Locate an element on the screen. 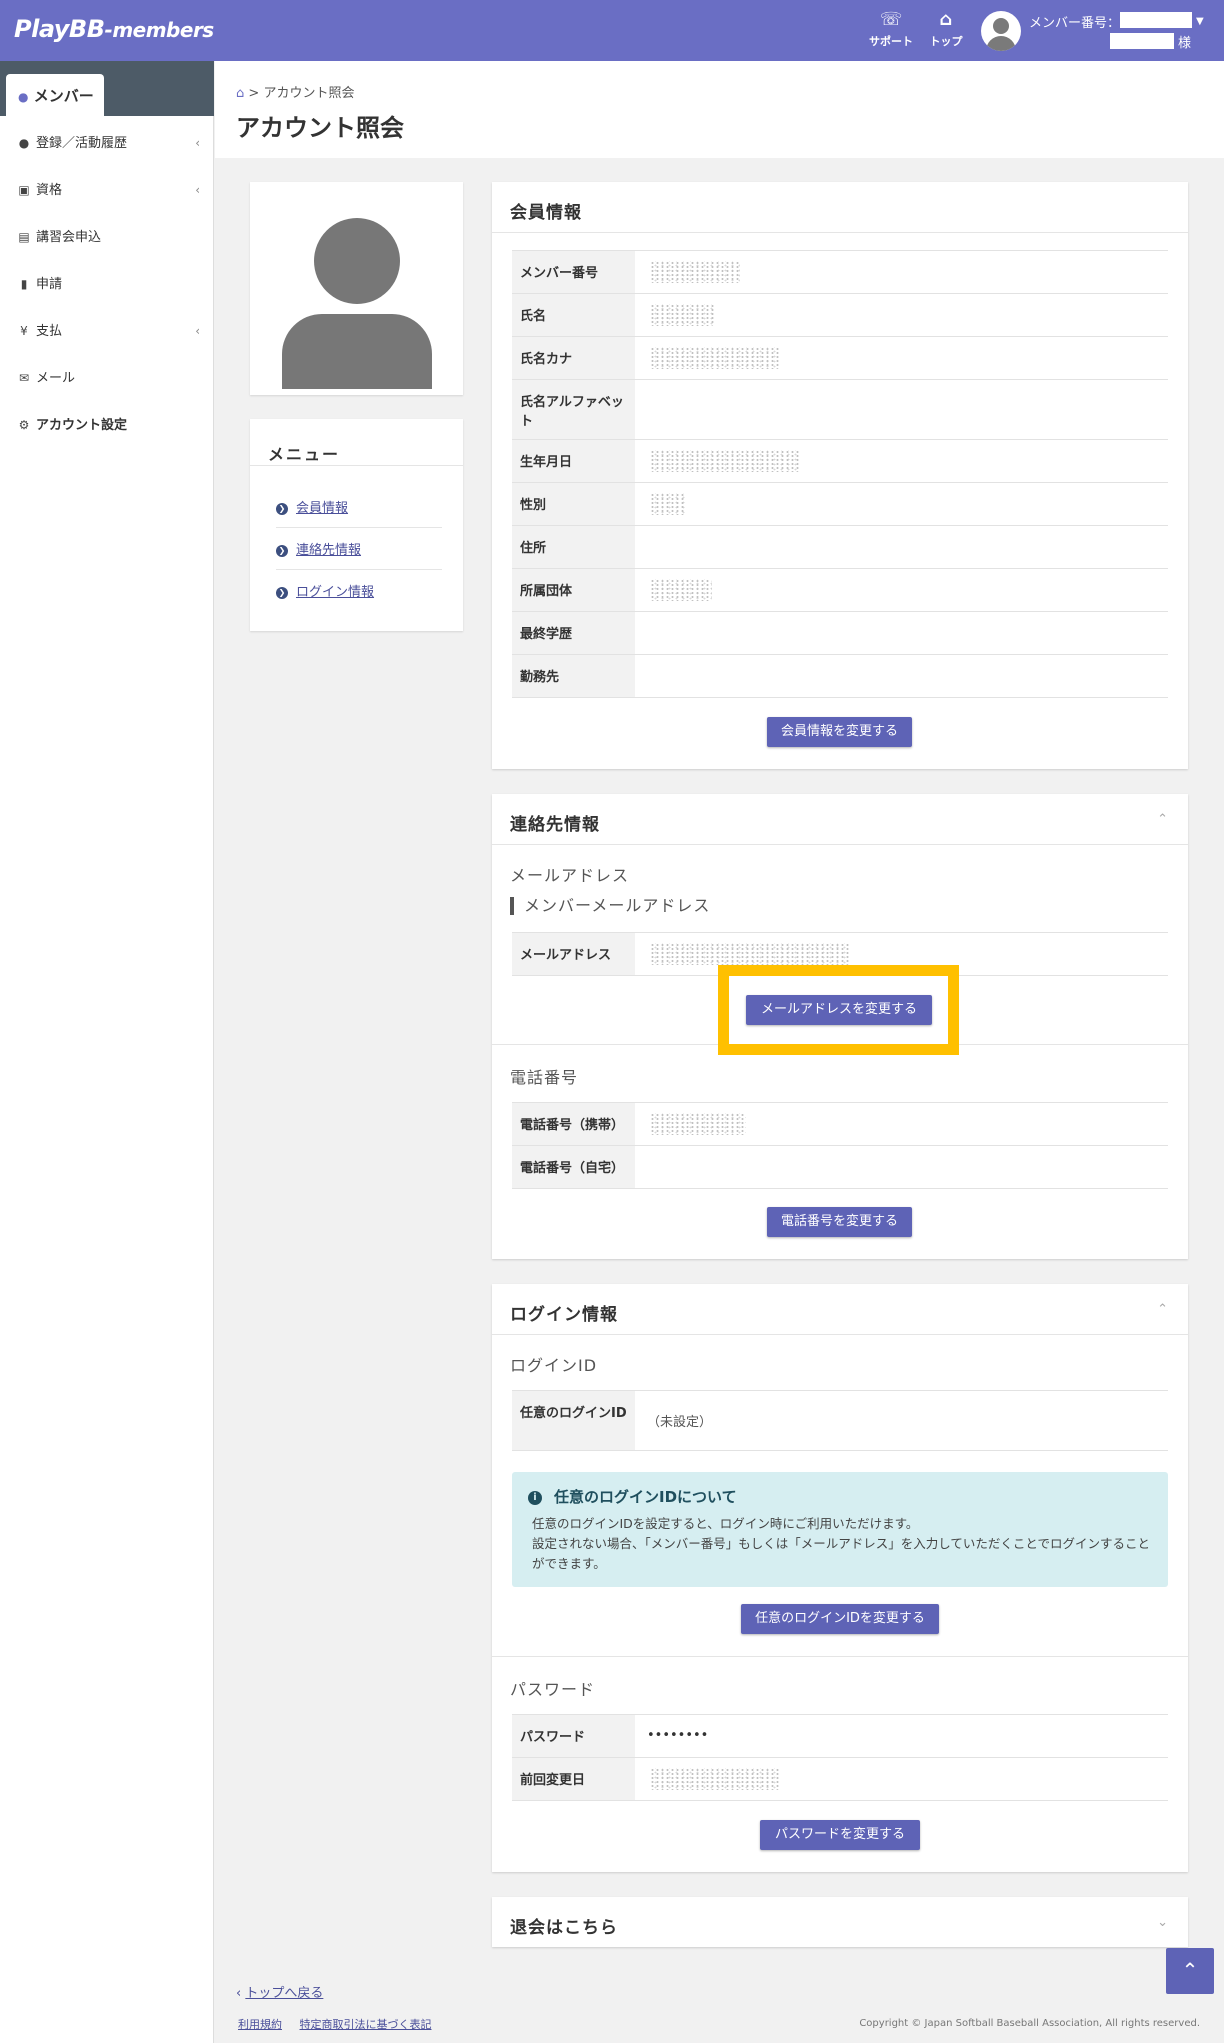  password-table: パスワード •••••••• 前回変更日 is located at coordinates (840, 1757).